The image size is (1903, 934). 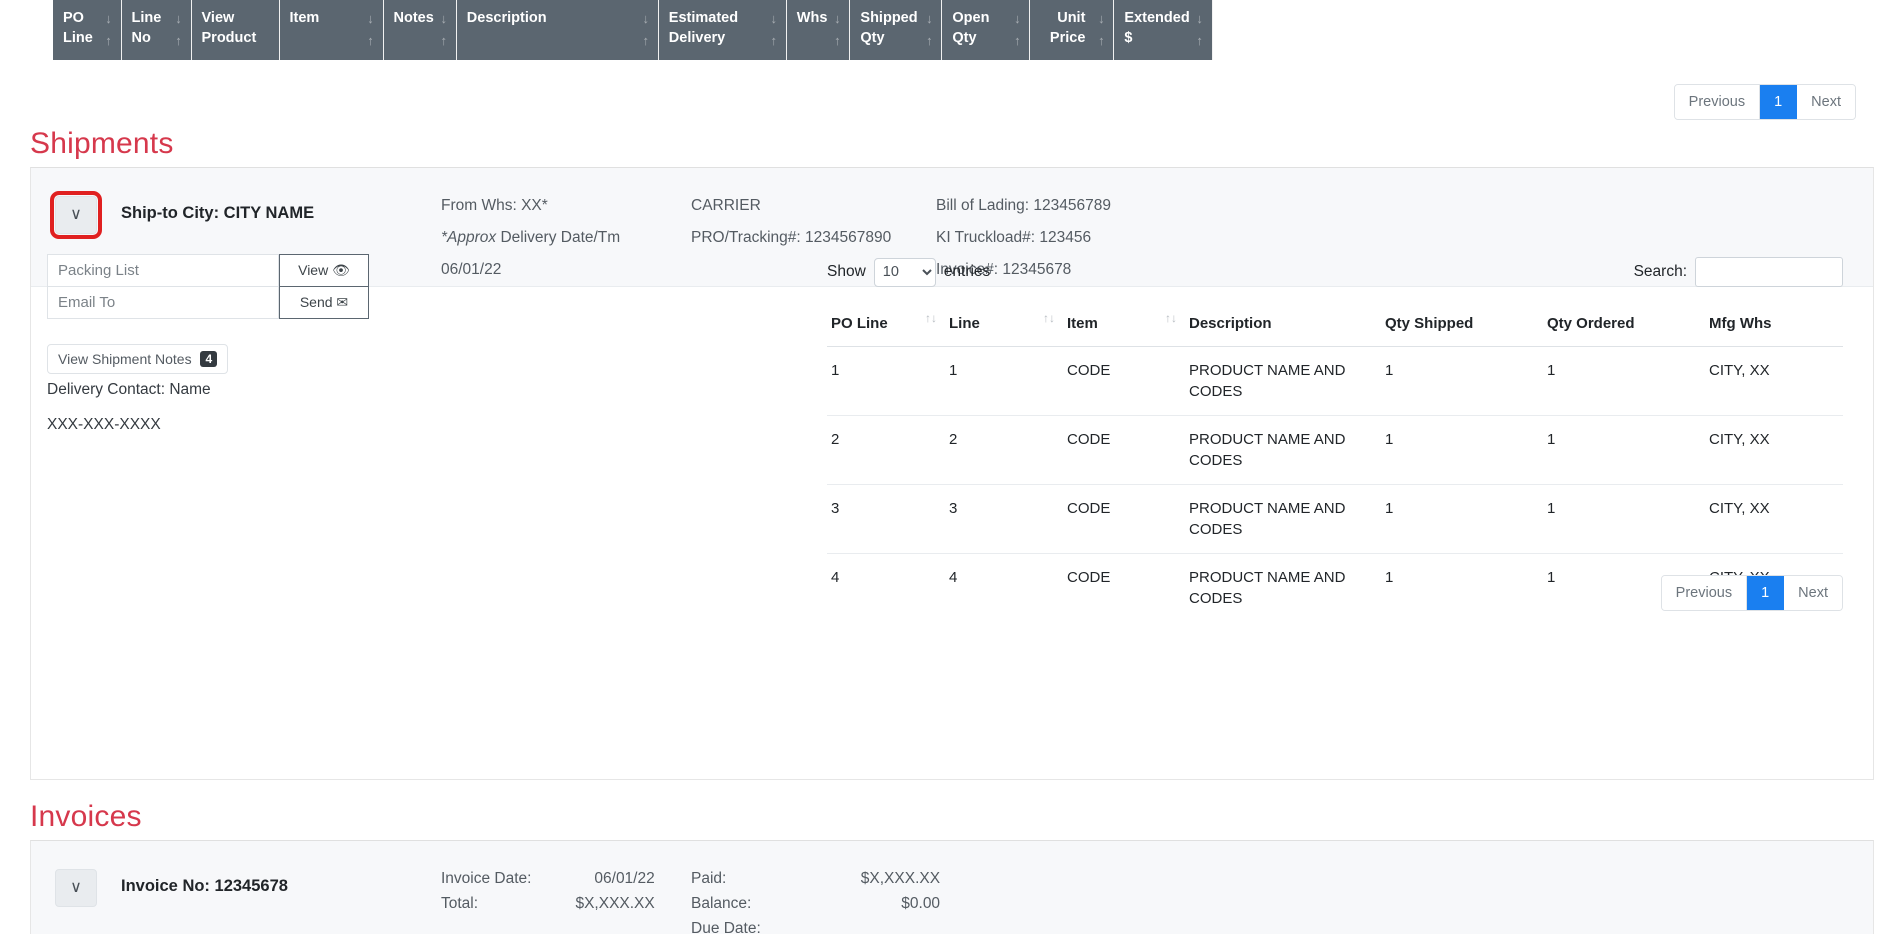 What do you see at coordinates (156, 30) in the screenshot?
I see `col-line-no: Line No ↓ ↑` at bounding box center [156, 30].